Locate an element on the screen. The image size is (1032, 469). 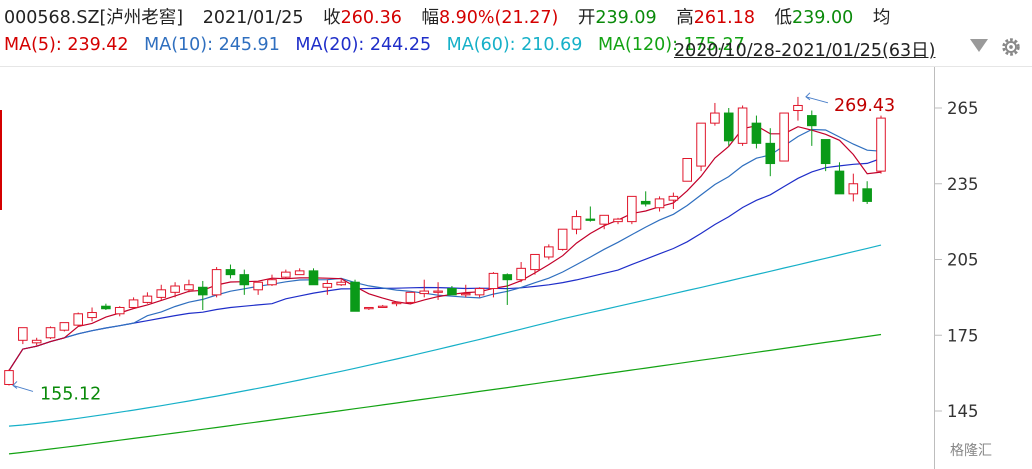
high-price-label: 269.43 is located at coordinates (864, 106).